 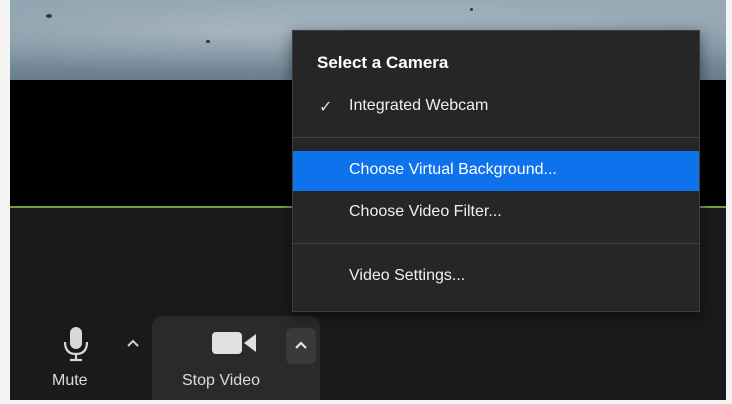 What do you see at coordinates (383, 62) in the screenshot?
I see `menu-heading: Select a Camera` at bounding box center [383, 62].